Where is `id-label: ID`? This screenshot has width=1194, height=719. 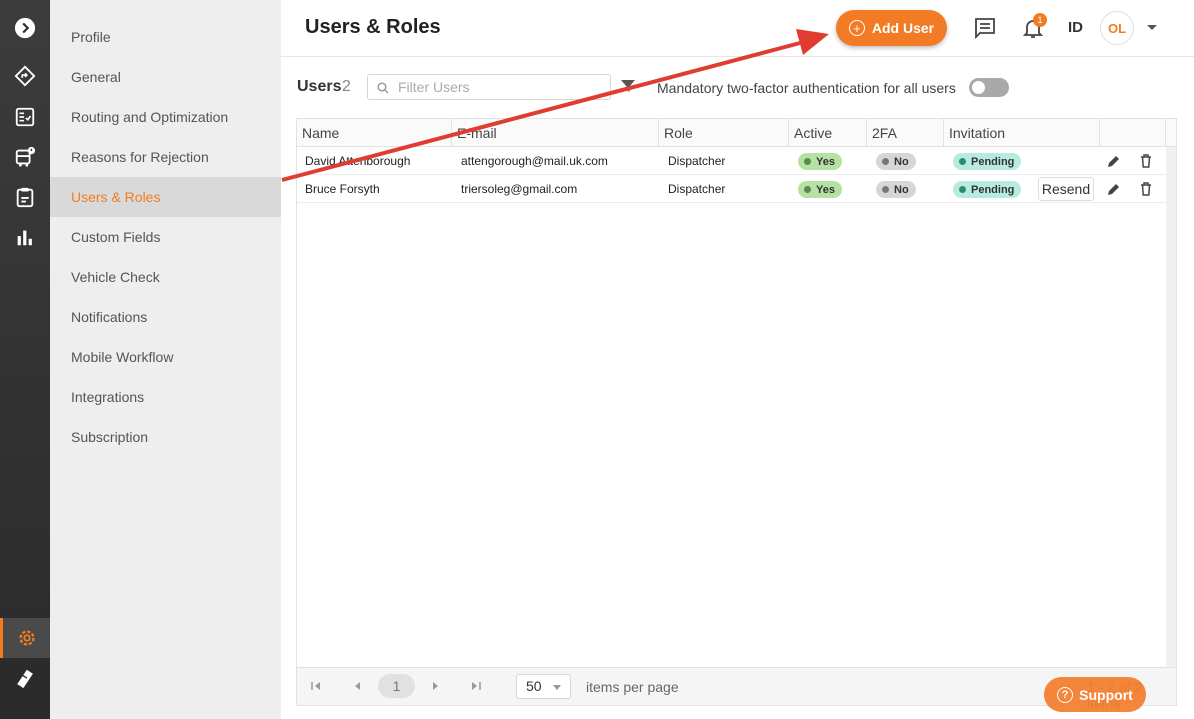
id-label: ID is located at coordinates (1075, 27).